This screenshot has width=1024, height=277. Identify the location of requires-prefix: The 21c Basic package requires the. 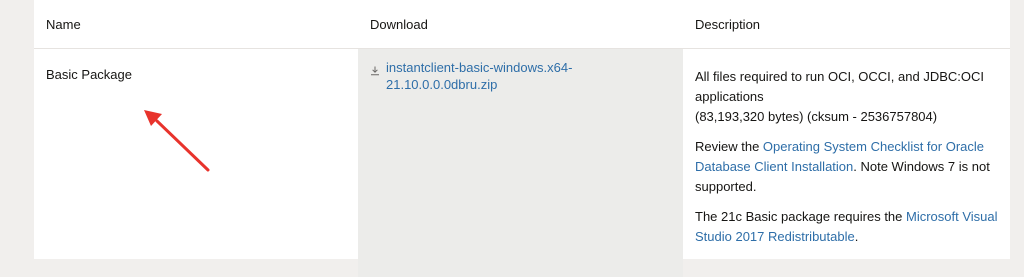
(800, 216).